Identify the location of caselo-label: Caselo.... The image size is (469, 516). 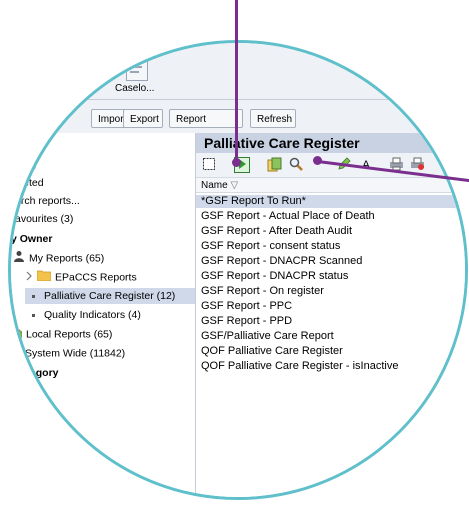
(135, 88).